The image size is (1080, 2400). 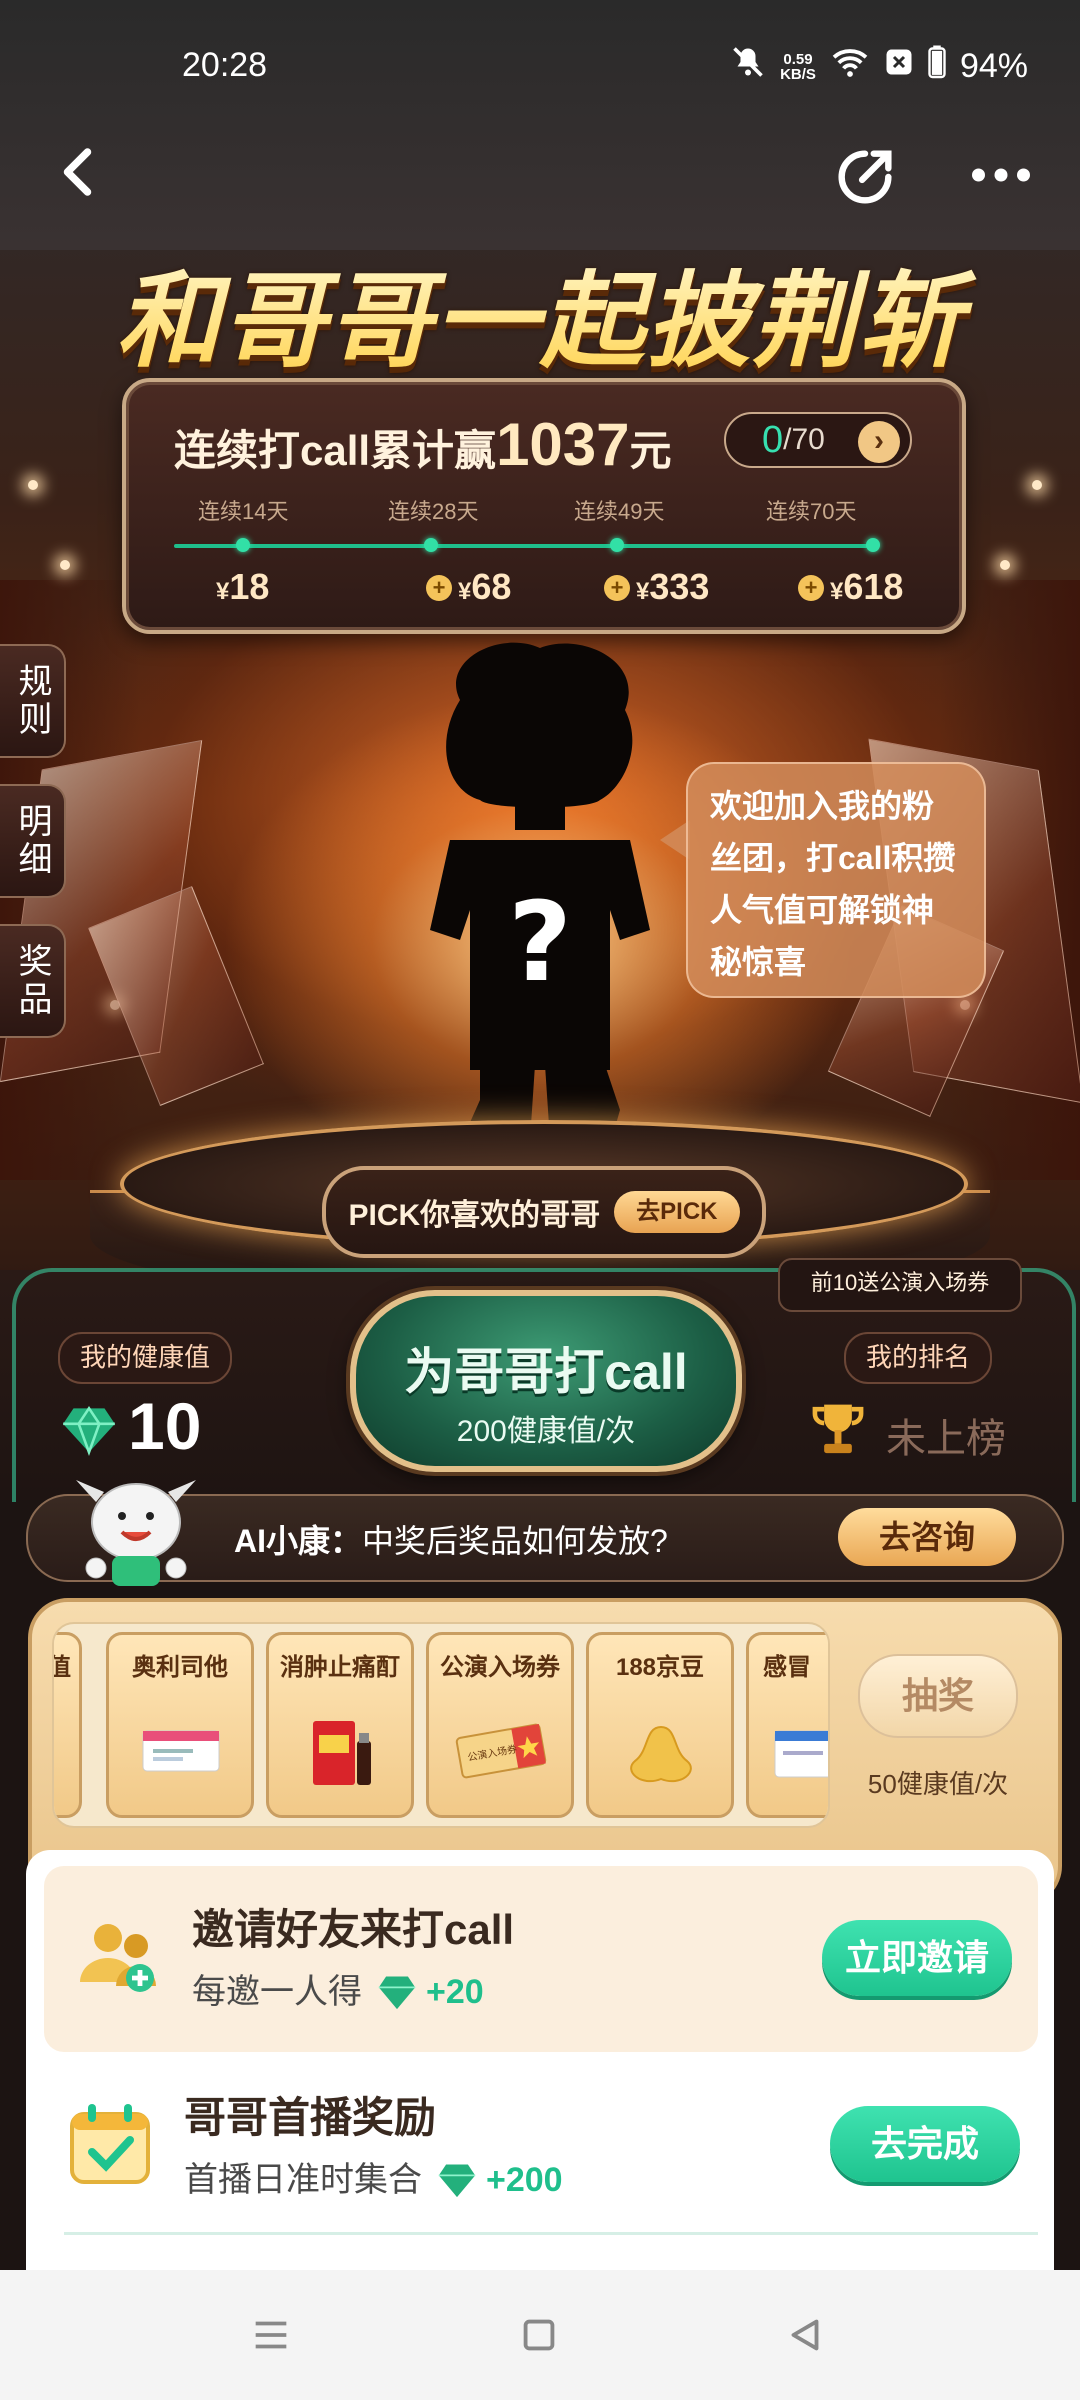 I want to click on task-subtitle: 每邀一人得 +20, so click(x=338, y=1991).